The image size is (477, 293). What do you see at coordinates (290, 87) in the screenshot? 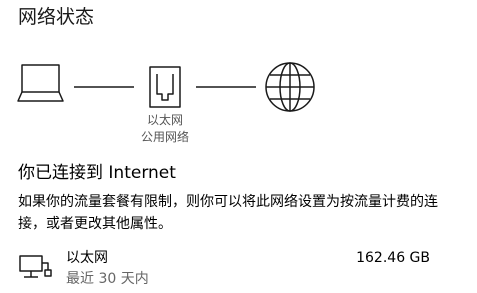
I see `globe-icon` at bounding box center [290, 87].